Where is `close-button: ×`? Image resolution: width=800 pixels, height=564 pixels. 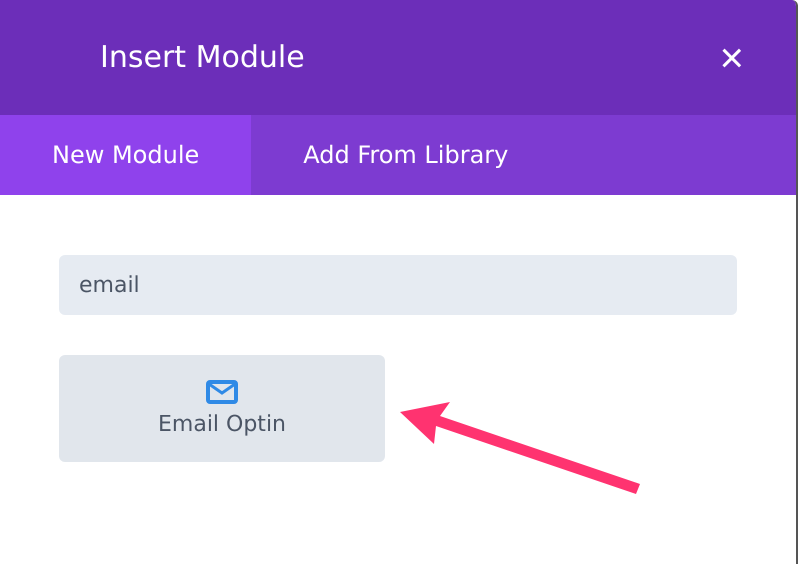 close-button: × is located at coordinates (731, 57).